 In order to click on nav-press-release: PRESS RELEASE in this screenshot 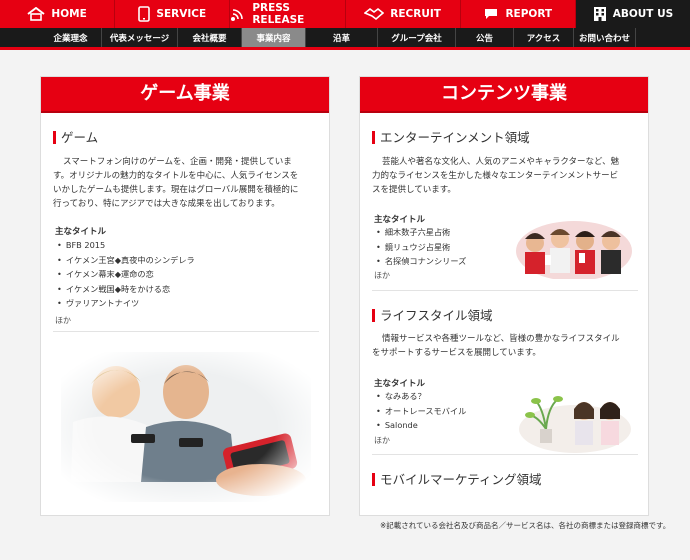, I will do `click(288, 14)`.